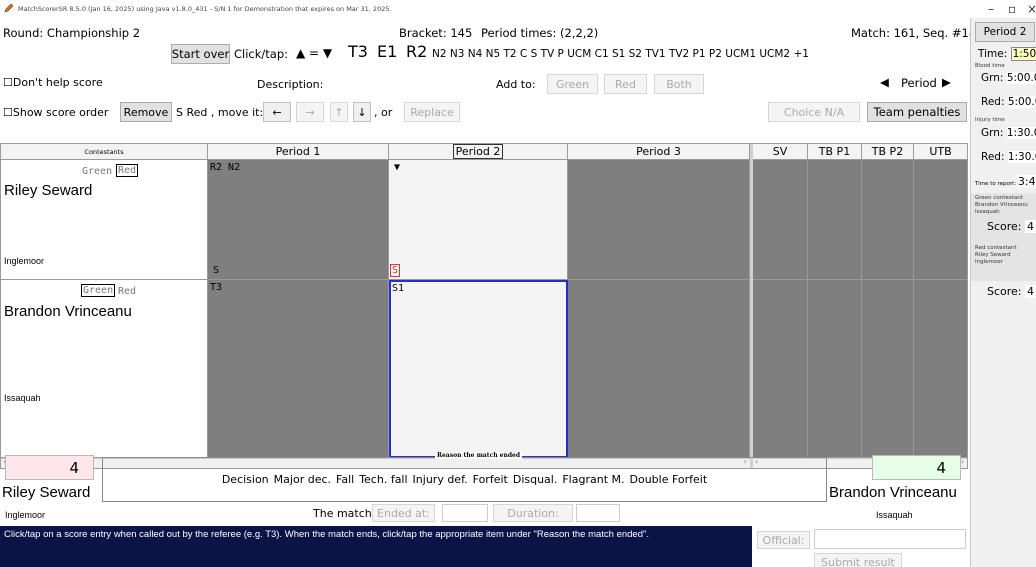 This screenshot has width=1036, height=567. I want to click on add-both-button: Both, so click(679, 84).